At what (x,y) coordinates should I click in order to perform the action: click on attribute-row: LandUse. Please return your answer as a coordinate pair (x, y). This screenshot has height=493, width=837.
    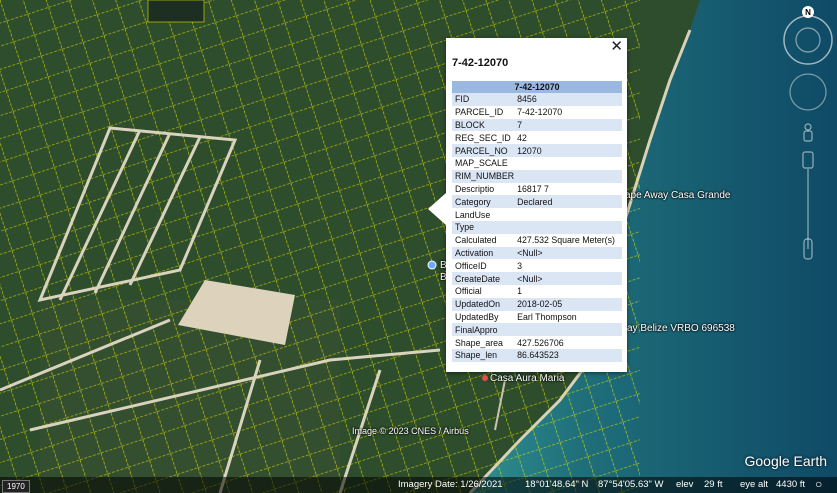
    Looking at the image, I should click on (537, 214).